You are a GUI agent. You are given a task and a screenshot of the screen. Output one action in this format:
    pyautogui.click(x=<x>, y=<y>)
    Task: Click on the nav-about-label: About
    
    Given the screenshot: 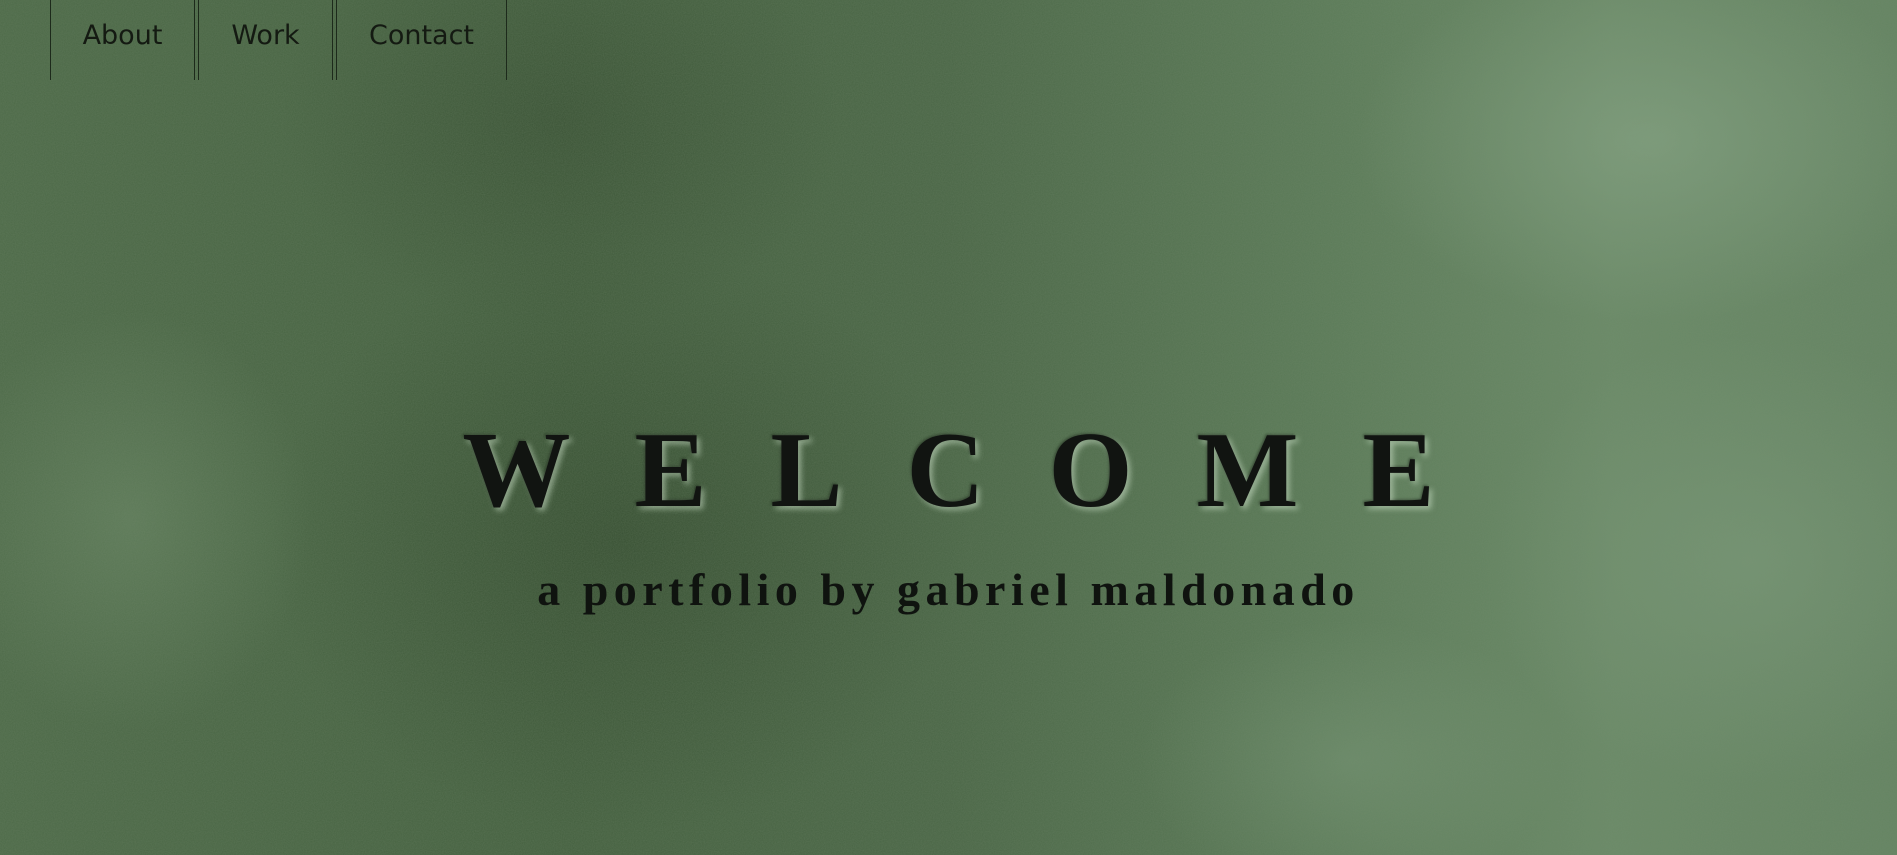 What is the action you would take?
    pyautogui.click(x=122, y=35)
    